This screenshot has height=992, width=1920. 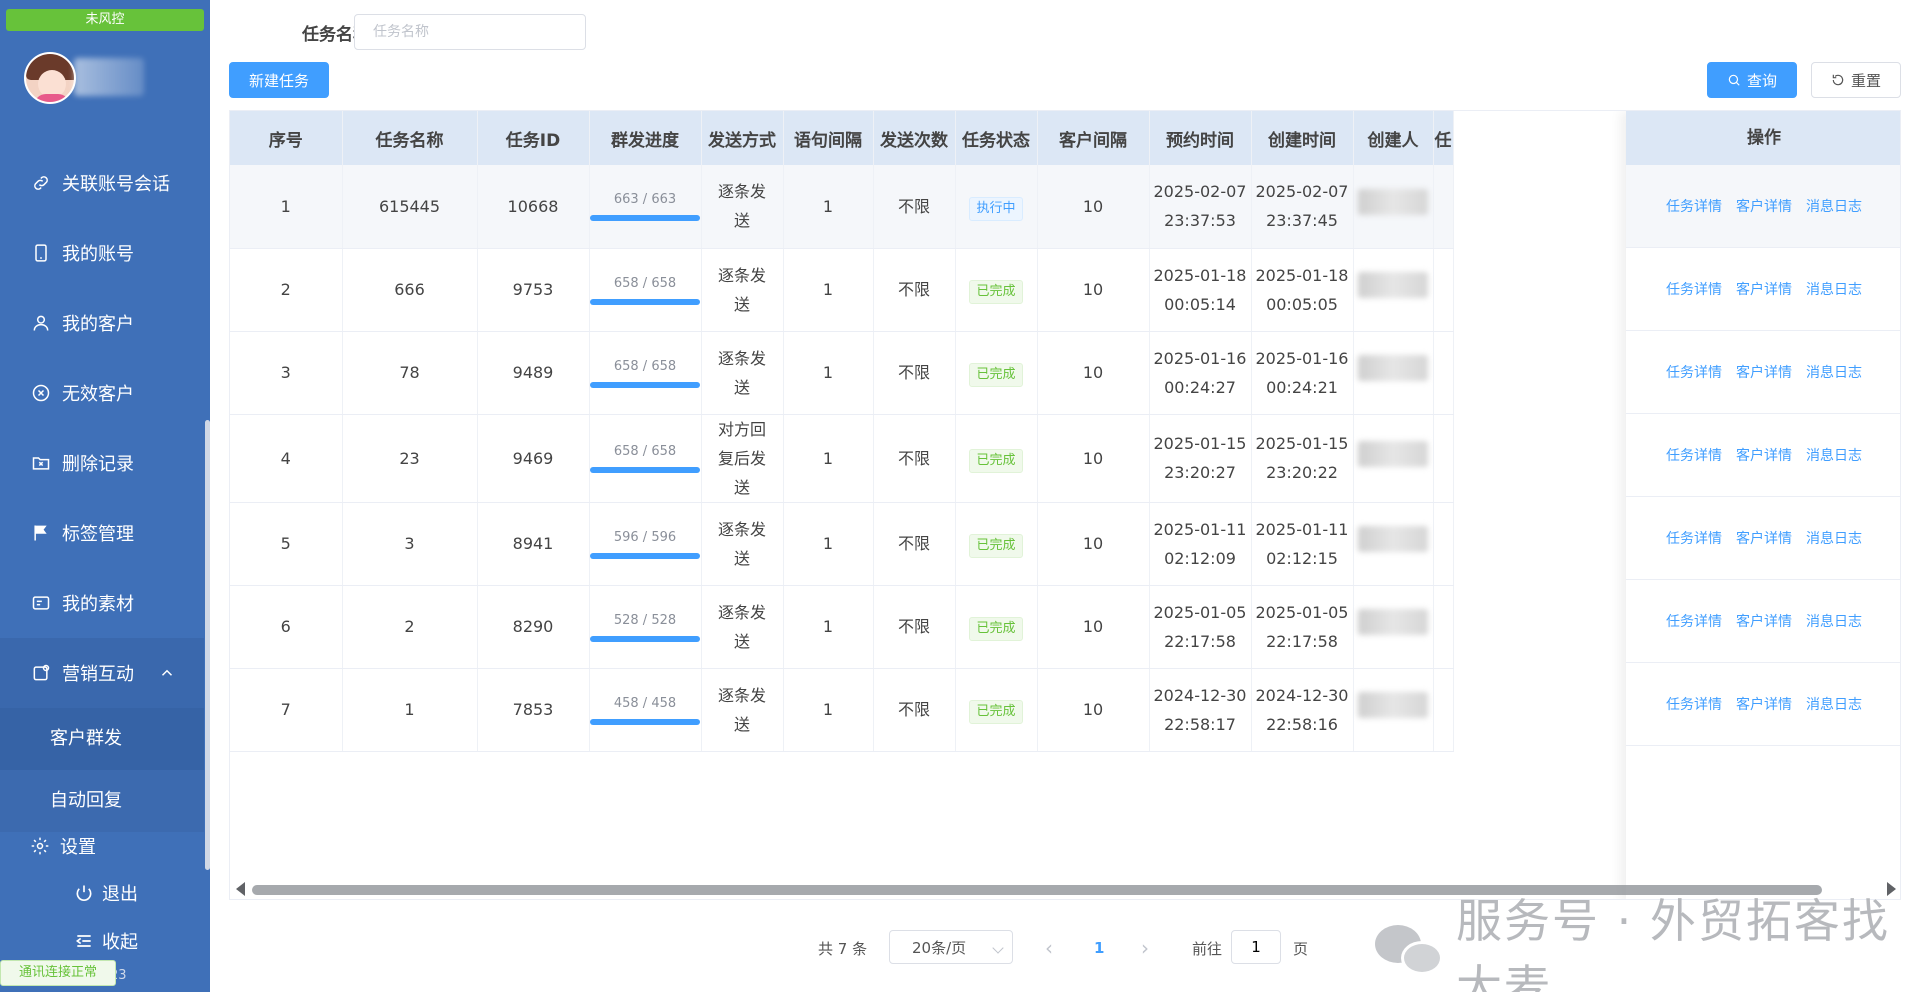 I want to click on scheduled-date: 2025-01-18, so click(x=1200, y=275).